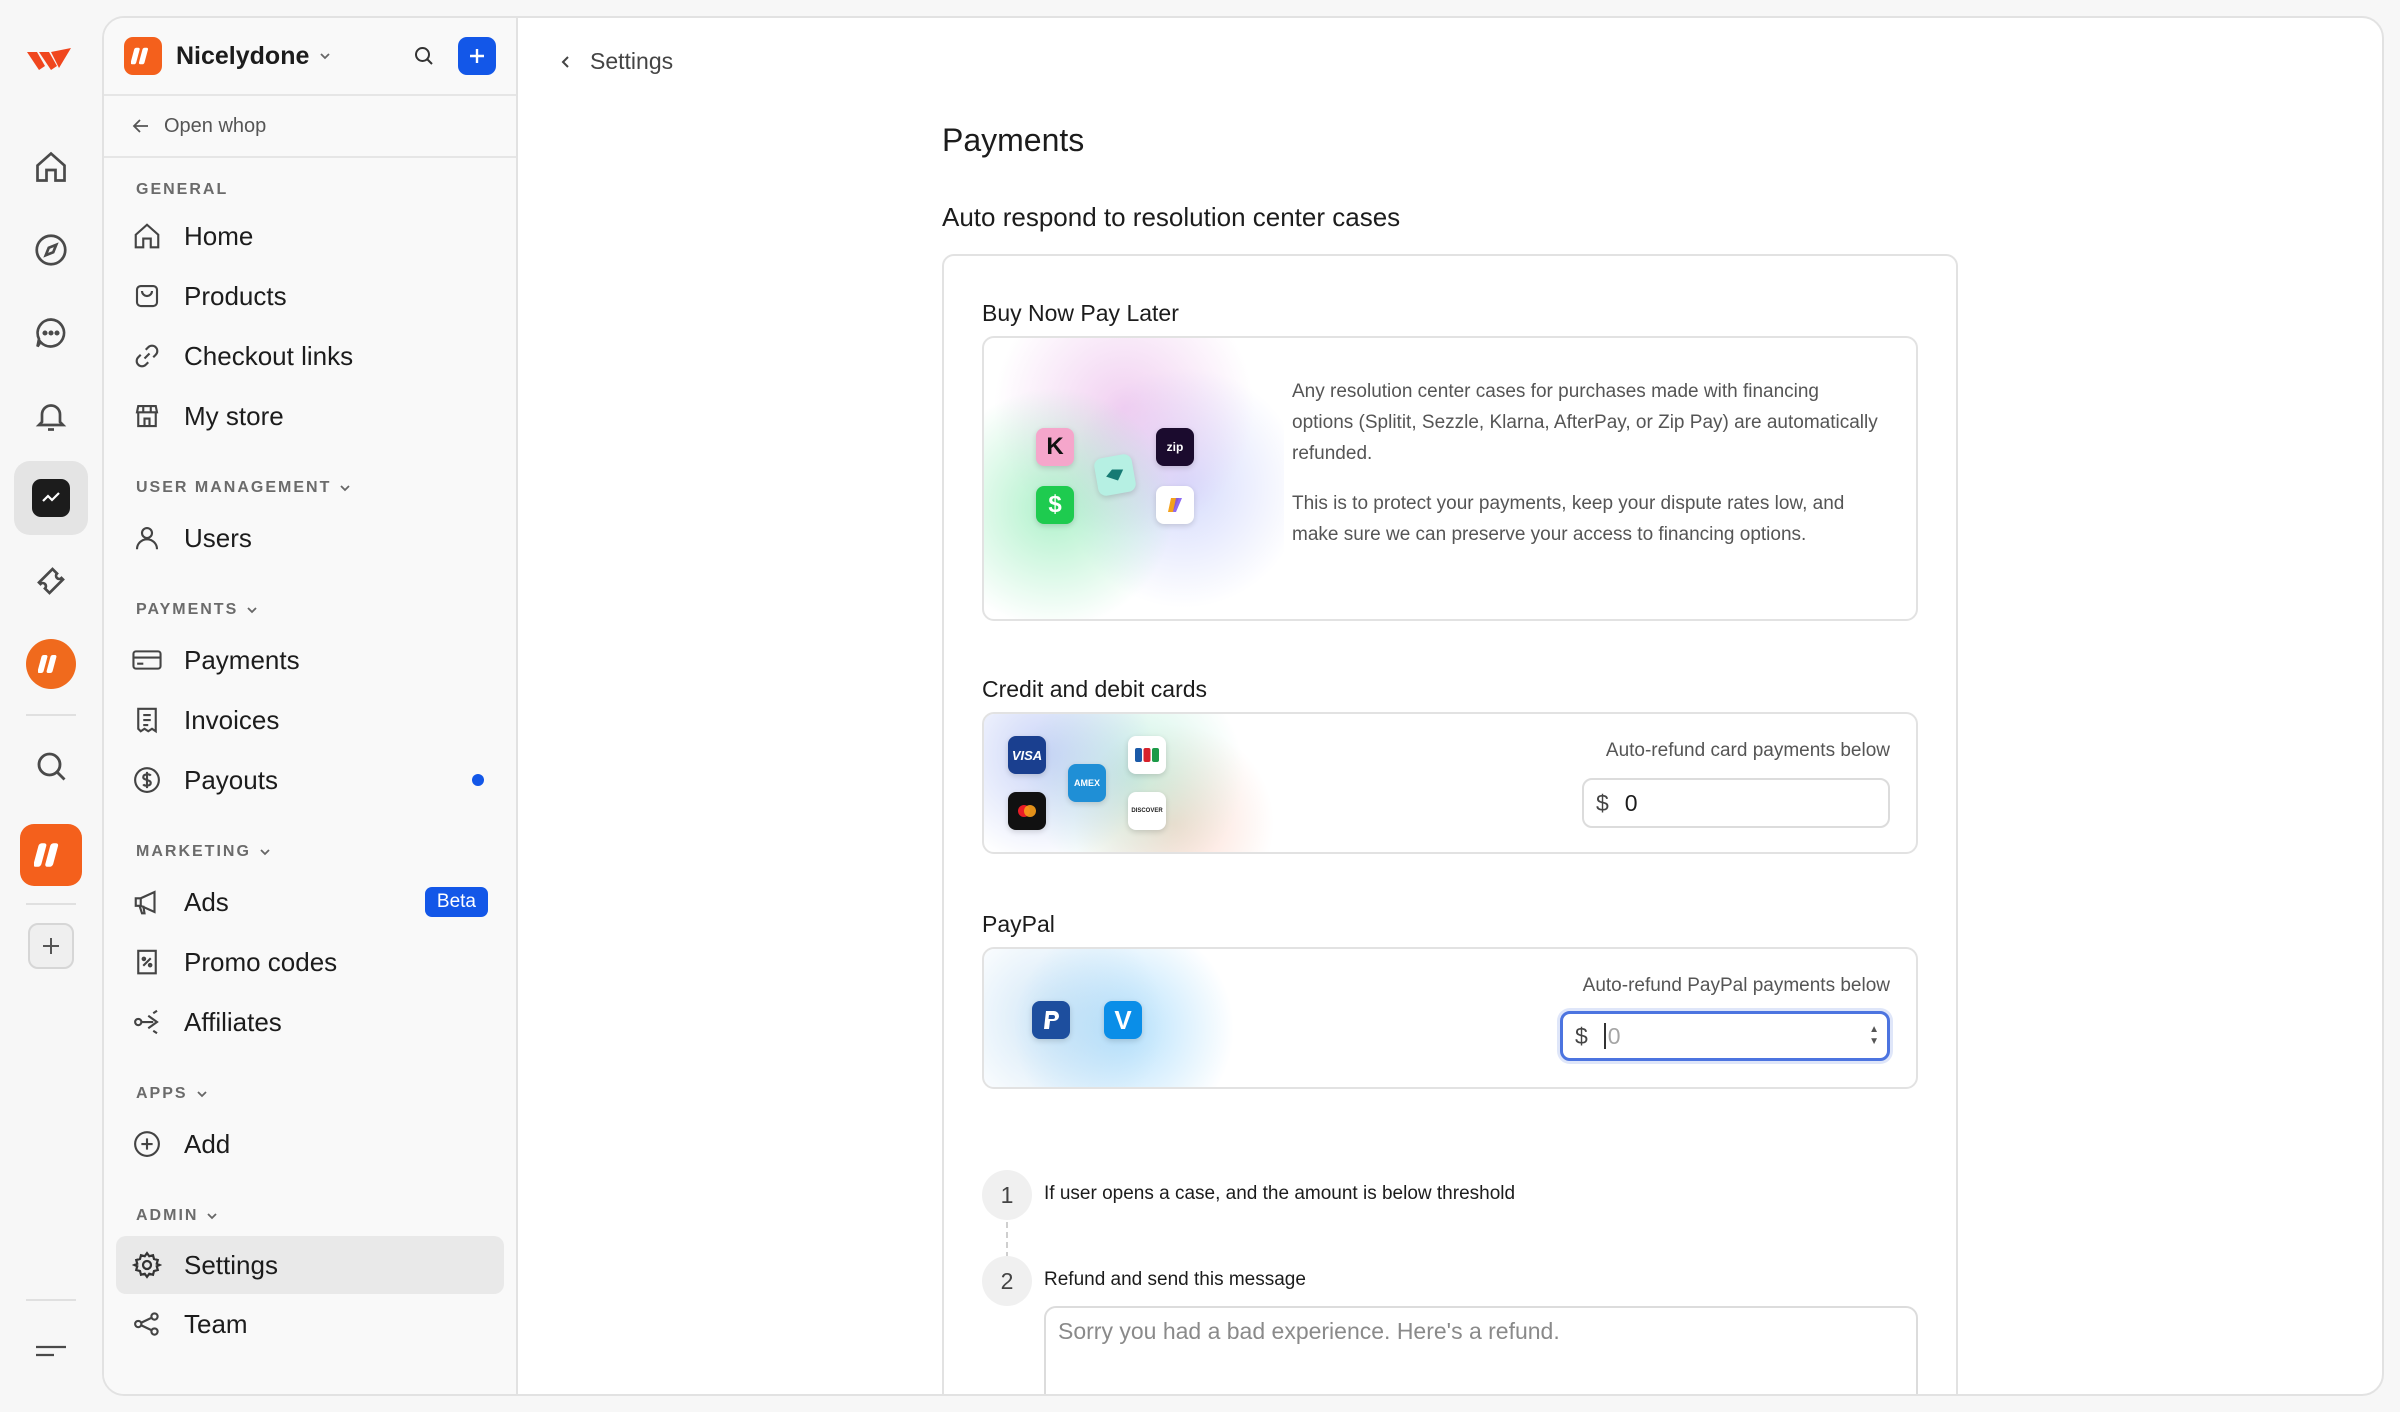 The image size is (2400, 1412). I want to click on sidebar-item-payouts: Payouts, so click(310, 780).